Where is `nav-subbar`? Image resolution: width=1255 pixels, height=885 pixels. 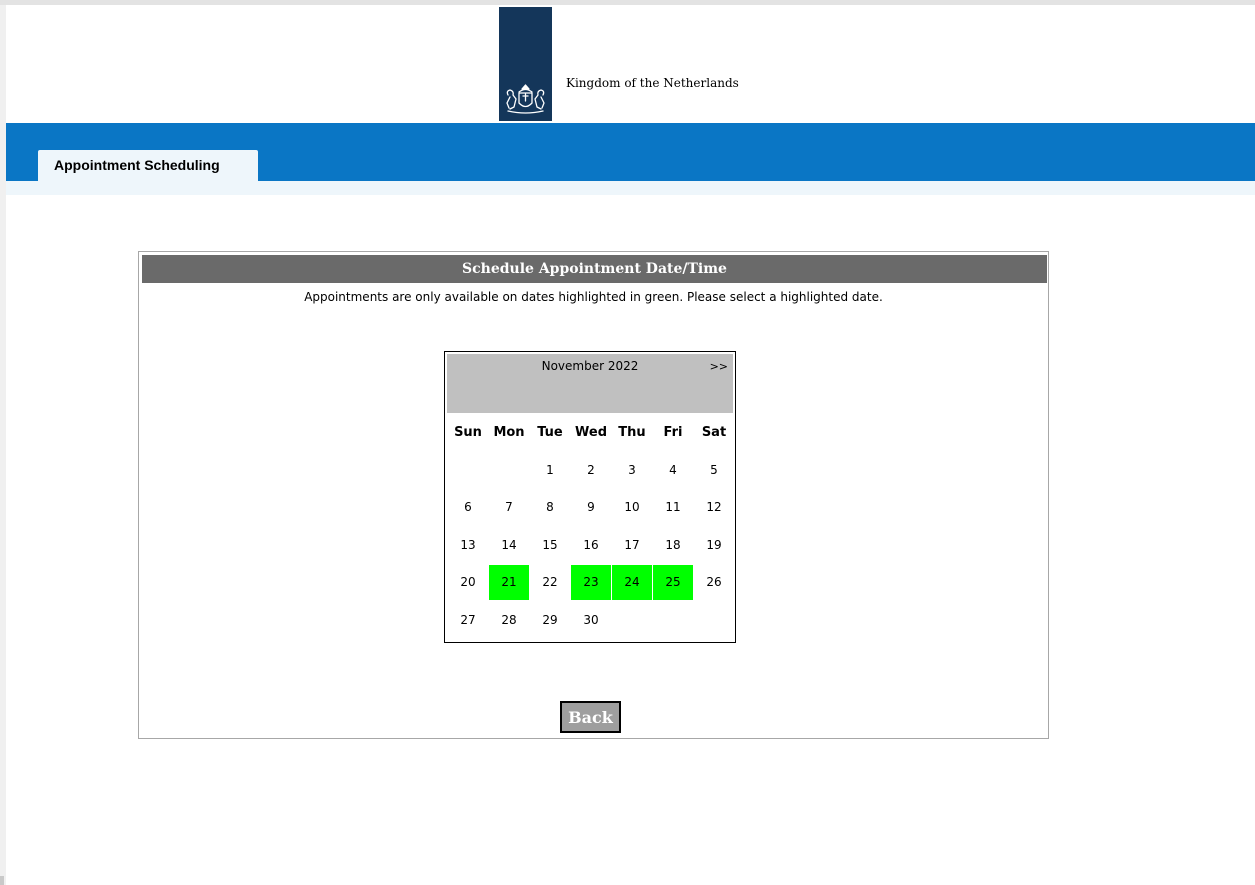
nav-subbar is located at coordinates (630, 188).